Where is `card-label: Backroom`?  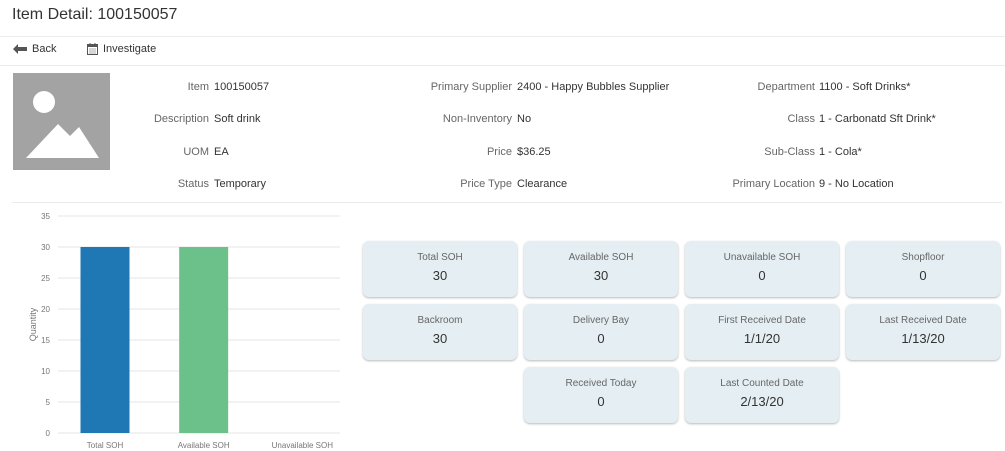 card-label: Backroom is located at coordinates (440, 320).